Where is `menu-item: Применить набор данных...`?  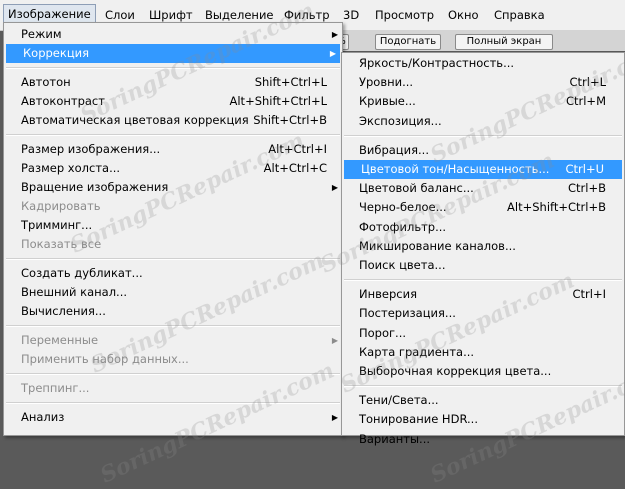 menu-item: Применить набор данных... is located at coordinates (173, 359).